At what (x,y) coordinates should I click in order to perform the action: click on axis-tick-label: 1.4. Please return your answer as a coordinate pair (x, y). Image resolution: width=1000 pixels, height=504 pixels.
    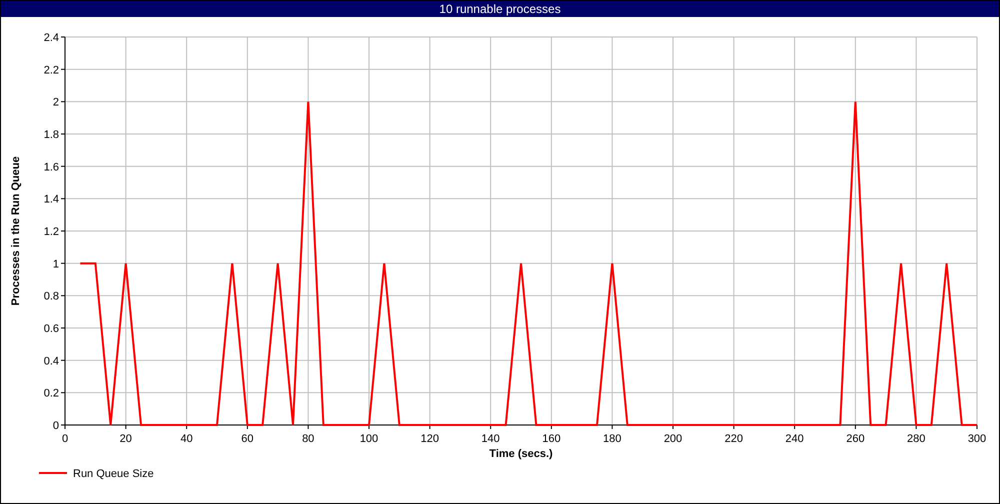
    Looking at the image, I should click on (51, 200).